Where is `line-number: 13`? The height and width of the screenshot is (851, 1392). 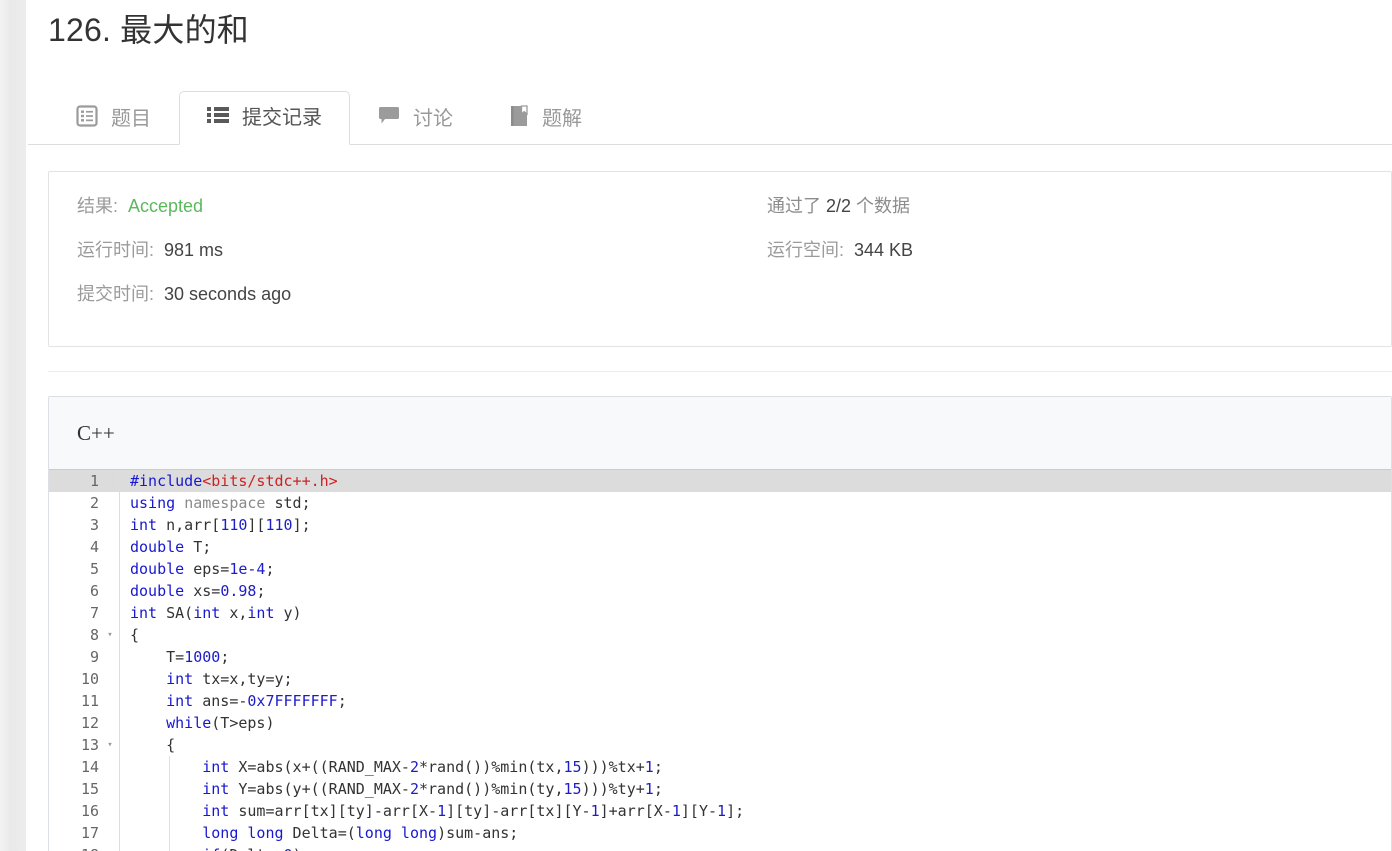 line-number: 13 is located at coordinates (75, 745).